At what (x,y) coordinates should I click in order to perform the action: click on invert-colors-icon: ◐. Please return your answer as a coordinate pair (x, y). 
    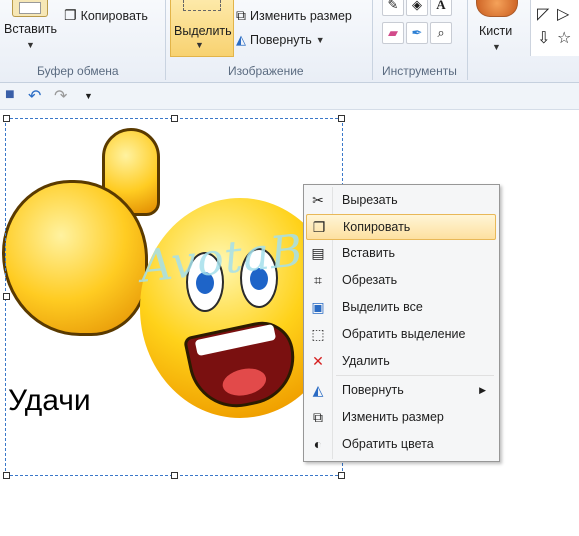
    Looking at the image, I should click on (318, 444).